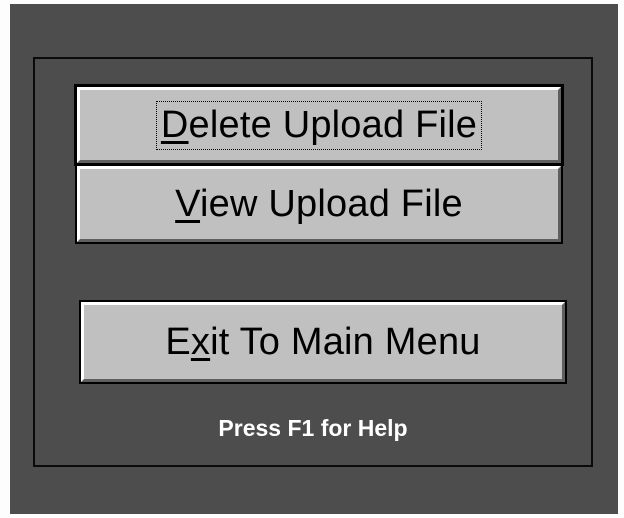  I want to click on view-upload-file-button: View Upload File, so click(319, 204).